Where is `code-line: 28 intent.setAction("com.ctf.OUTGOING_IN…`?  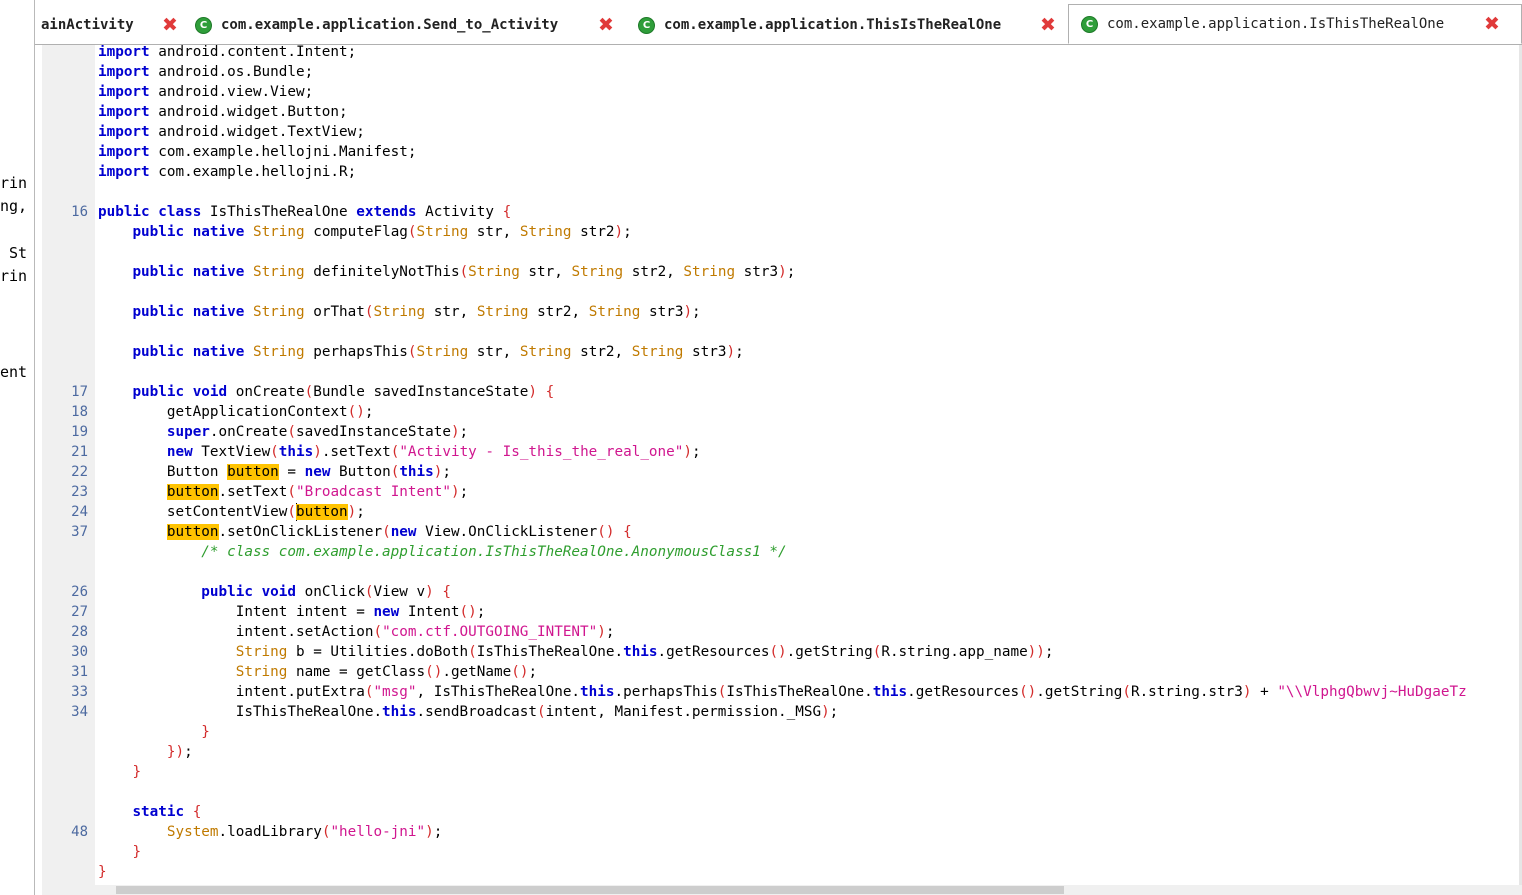 code-line: 28 intent.setAction("com.ctf.OUTGOING_IN… is located at coordinates (796, 632).